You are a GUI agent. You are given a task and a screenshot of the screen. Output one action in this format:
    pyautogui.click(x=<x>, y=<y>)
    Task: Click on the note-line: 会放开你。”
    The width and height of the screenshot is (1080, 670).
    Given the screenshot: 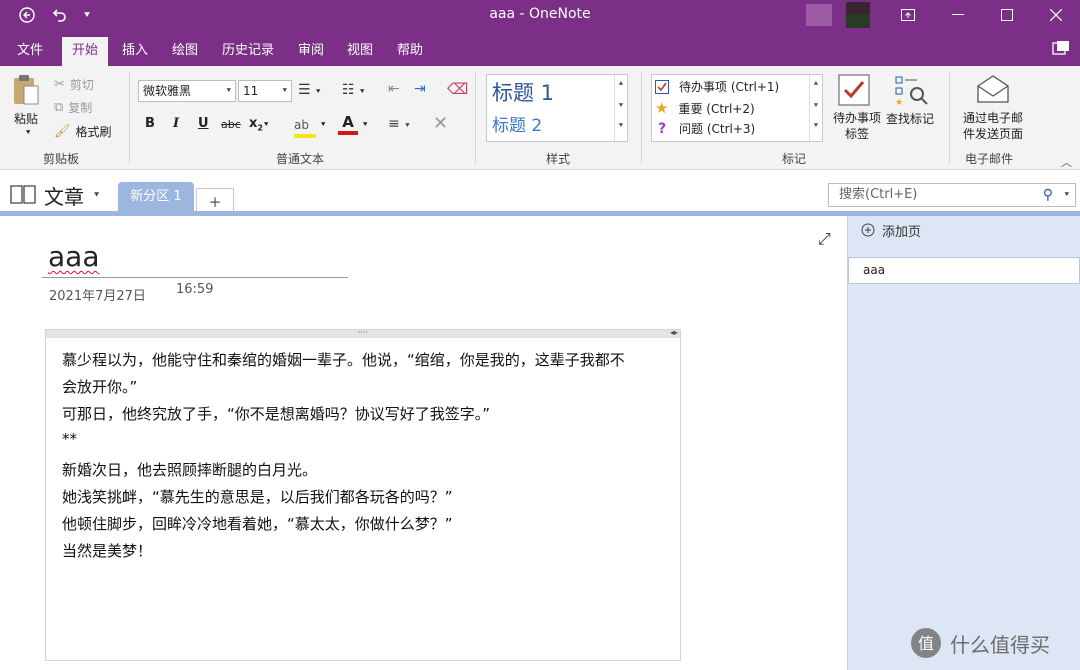 What is the action you would take?
    pyautogui.click(x=100, y=387)
    